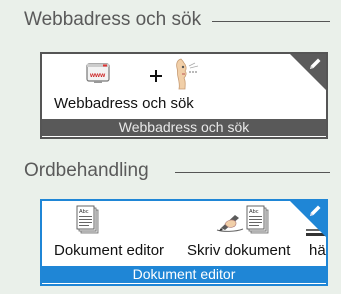  I want to click on www-icon: www, so click(98, 73).